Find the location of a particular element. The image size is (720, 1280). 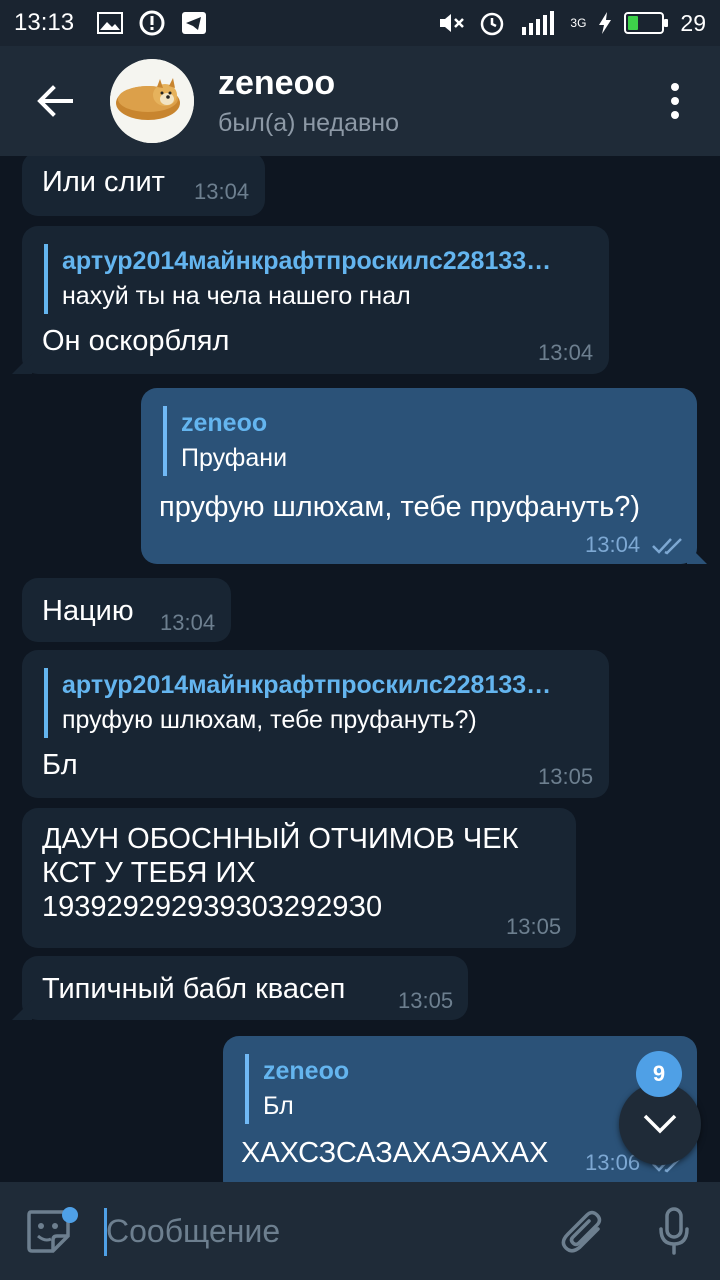

microphone-button is located at coordinates (674, 1231).